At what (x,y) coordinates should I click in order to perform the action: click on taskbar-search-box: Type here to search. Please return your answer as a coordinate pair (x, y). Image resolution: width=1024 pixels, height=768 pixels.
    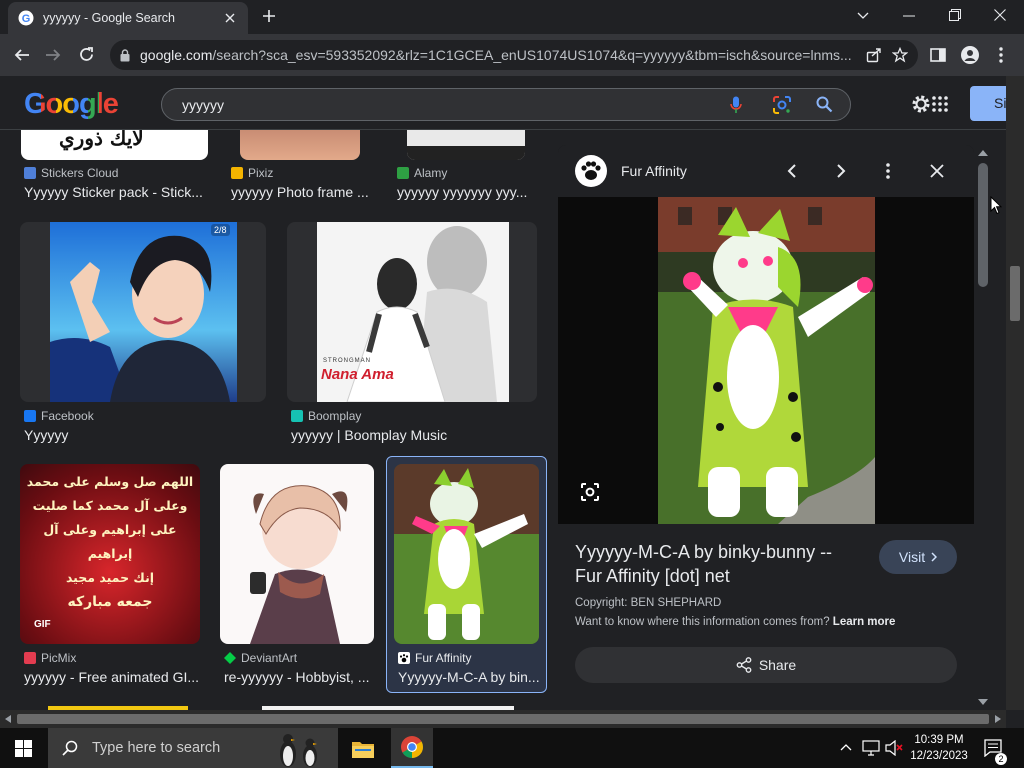
    Looking at the image, I should click on (193, 748).